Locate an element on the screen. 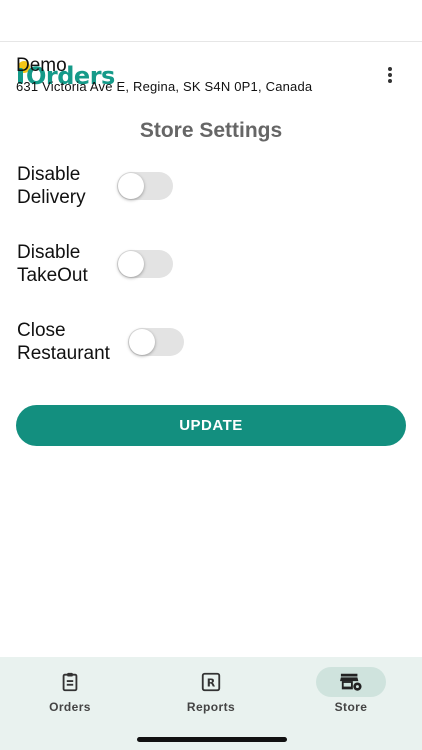 The image size is (422, 750). nav-icon-container: R is located at coordinates (211, 682).